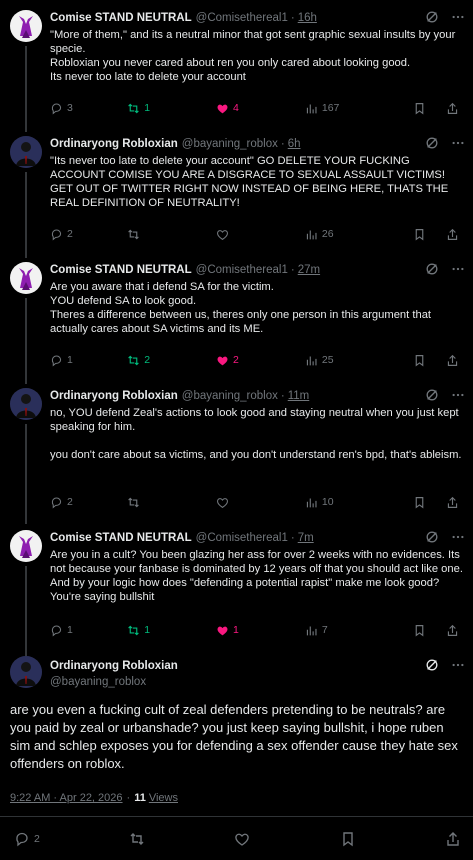 This screenshot has height=860, width=473. I want to click on tweet-actions: 2 10, so click(254, 502).